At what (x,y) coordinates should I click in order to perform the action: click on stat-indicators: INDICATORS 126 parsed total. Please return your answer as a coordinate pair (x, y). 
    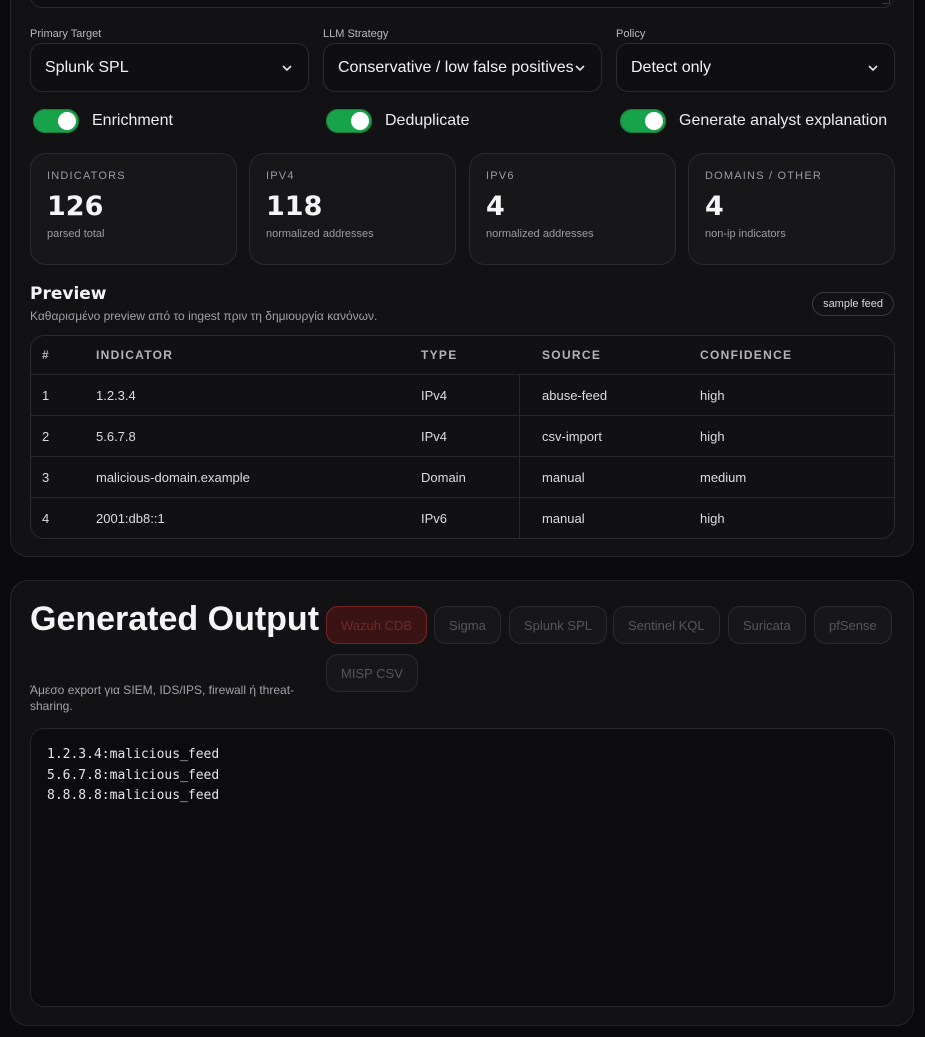
    Looking at the image, I should click on (133, 209).